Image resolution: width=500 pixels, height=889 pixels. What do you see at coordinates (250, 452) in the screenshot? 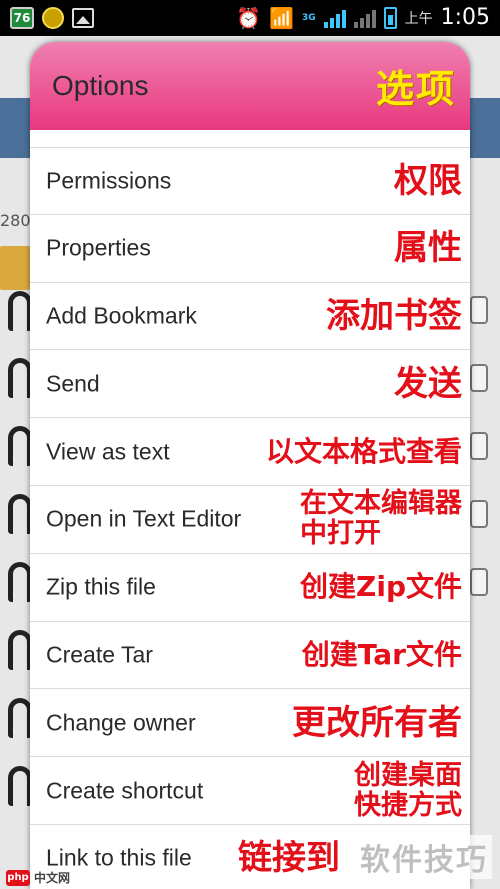
I see `menu-item-view-as-text: View as text 以文本格式查看` at bounding box center [250, 452].